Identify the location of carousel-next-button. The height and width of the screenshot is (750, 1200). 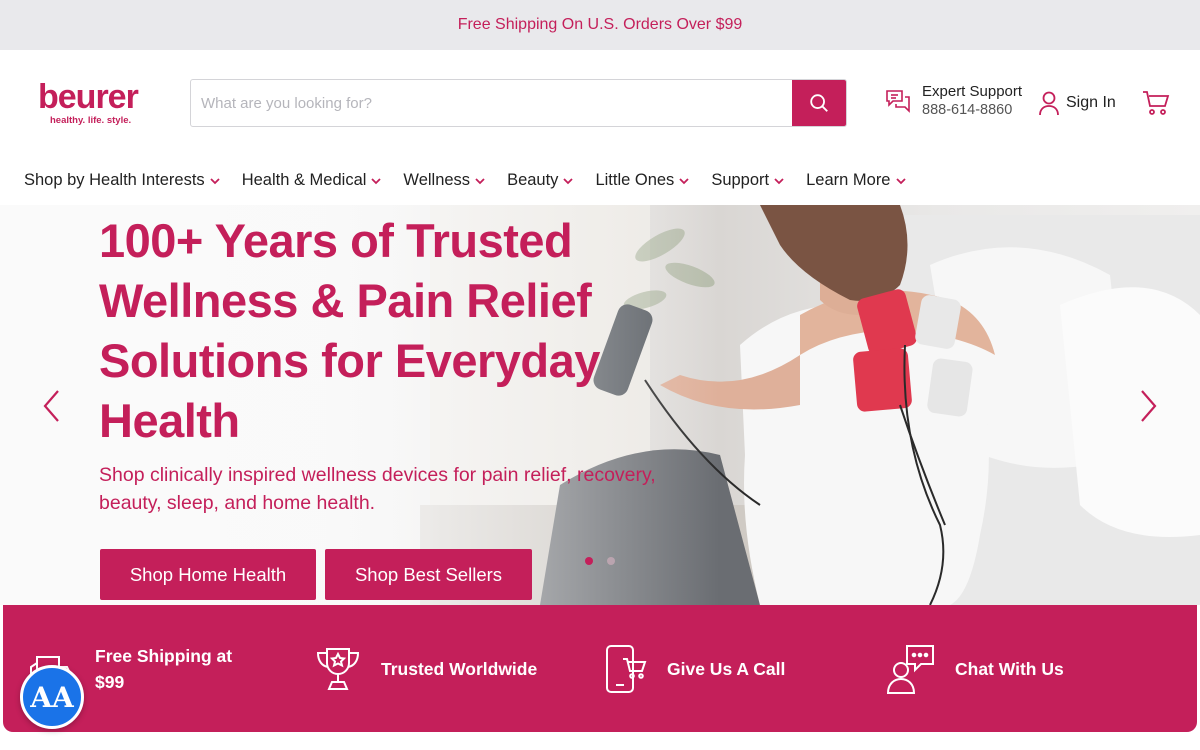
(1148, 406).